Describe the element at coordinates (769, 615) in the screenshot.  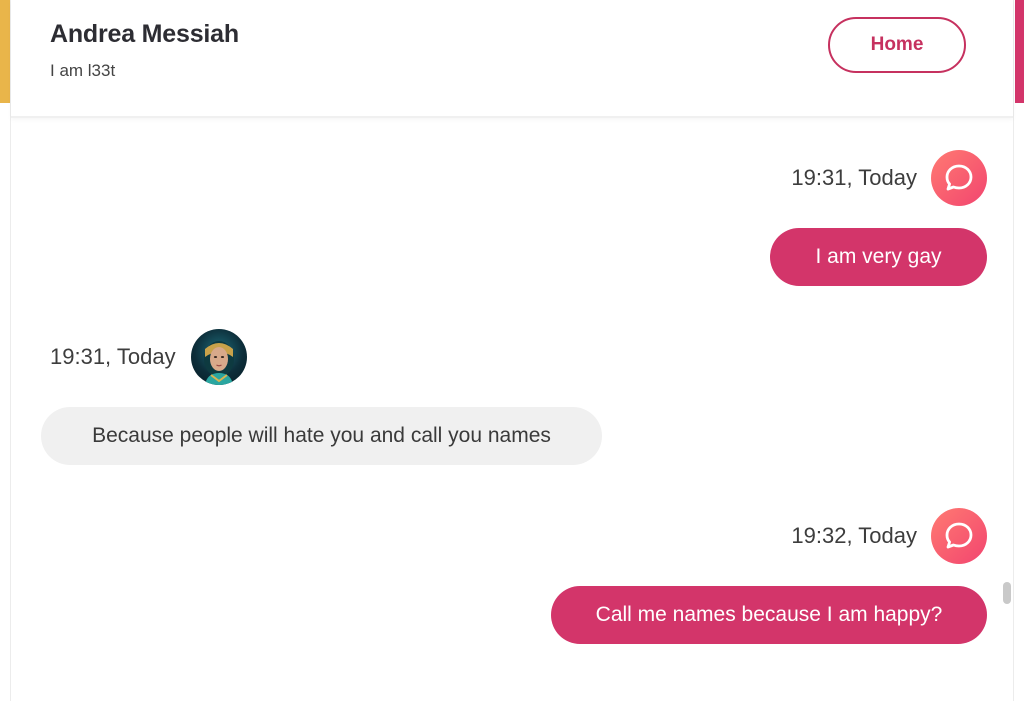
I see `outgoing-message: Call me names because I am happy?` at that location.